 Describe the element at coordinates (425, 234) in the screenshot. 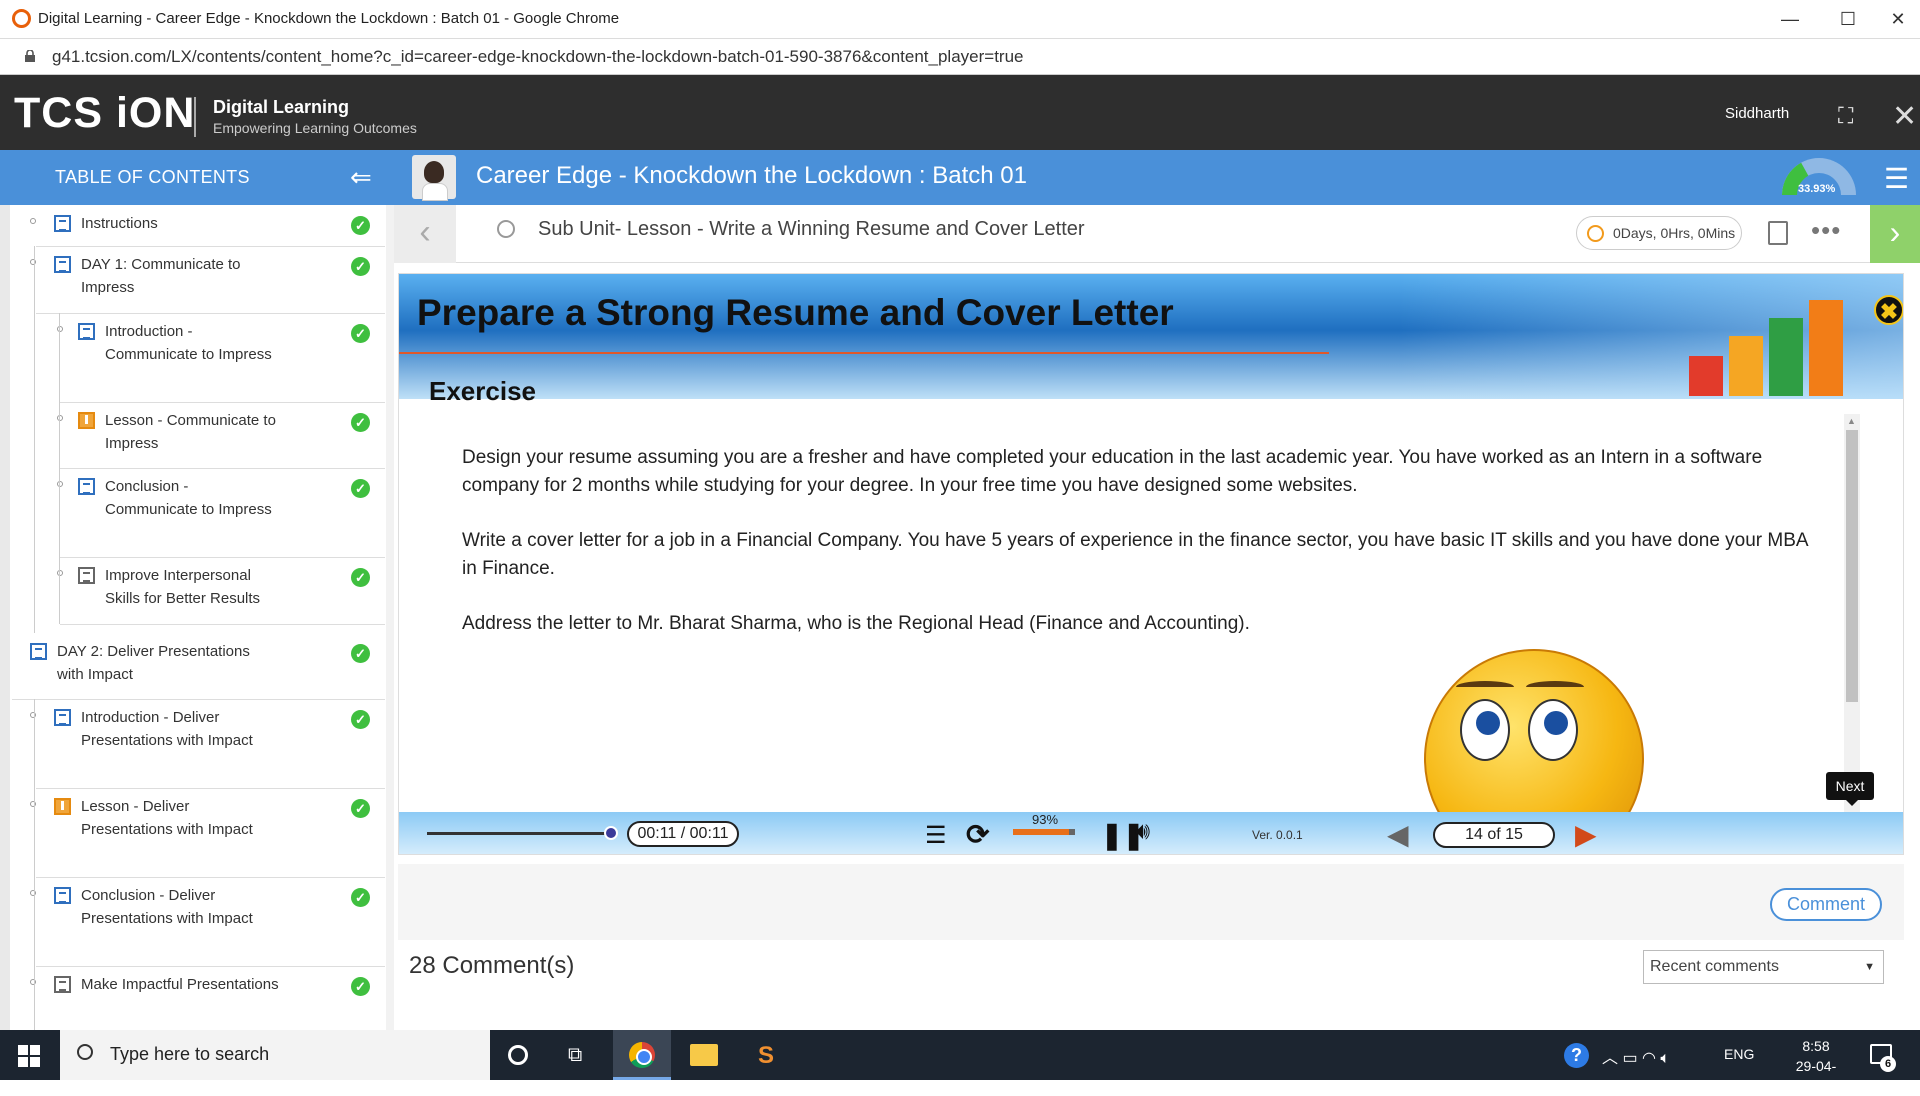

I see `previous-unit-button: ‹` at that location.